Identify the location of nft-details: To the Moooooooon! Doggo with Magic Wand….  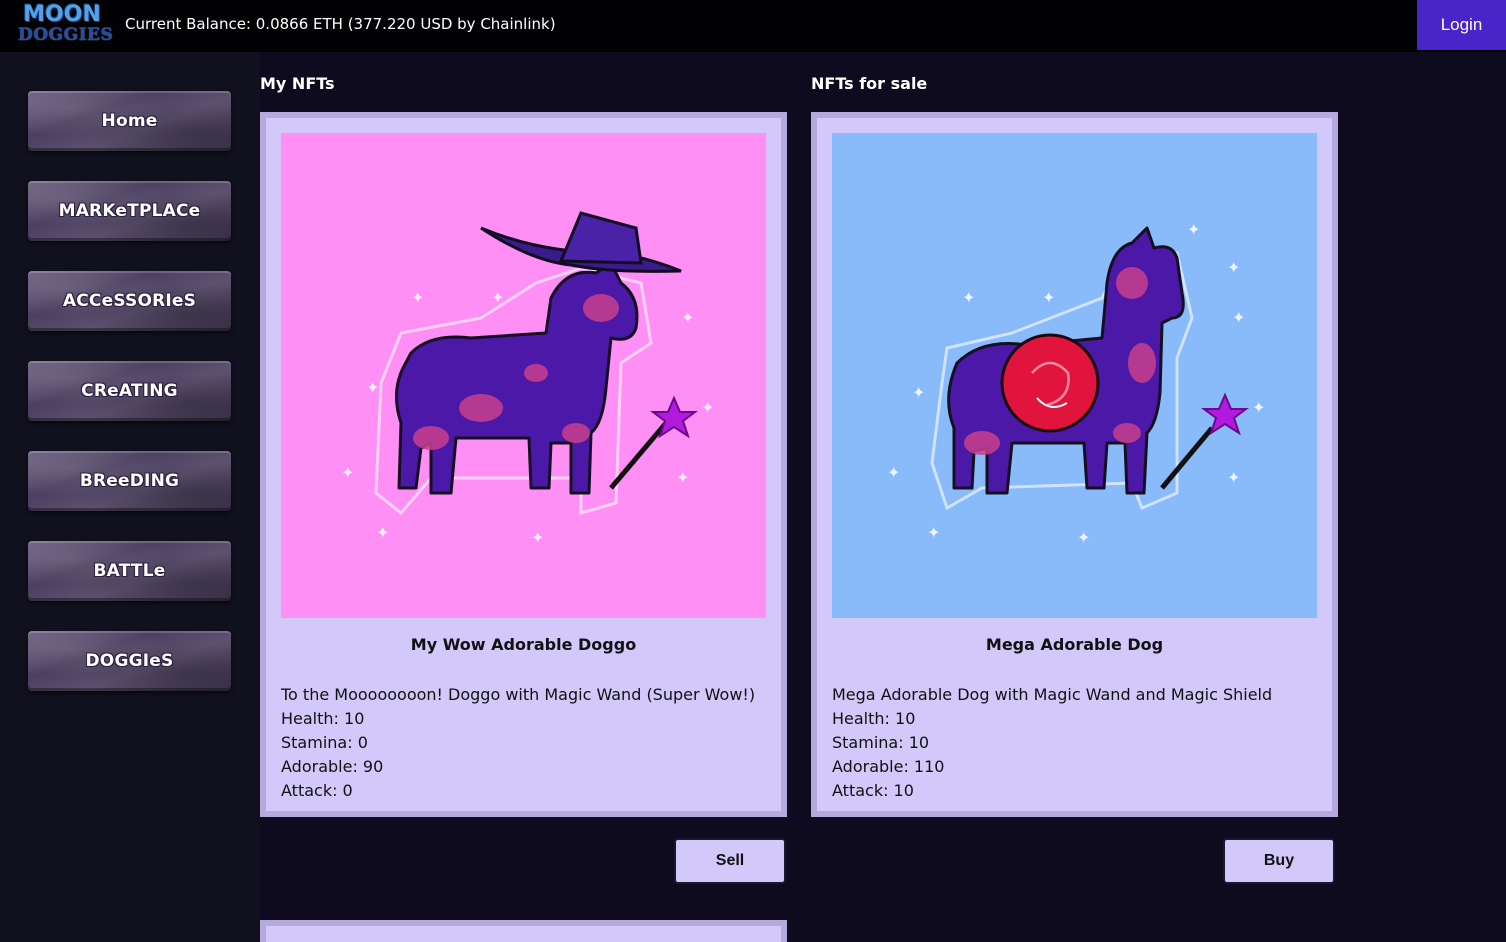
(526, 743).